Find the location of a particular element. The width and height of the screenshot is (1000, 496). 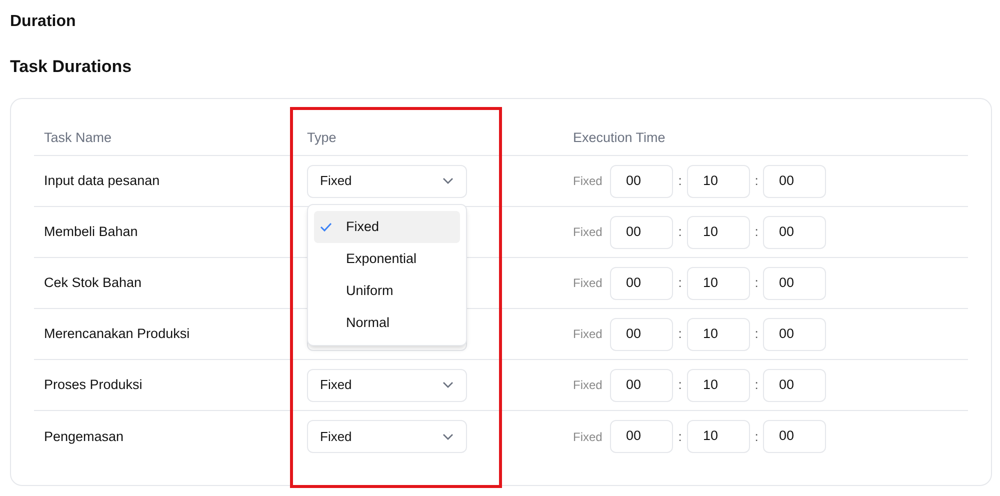

dropdown-option: Uniform is located at coordinates (387, 291).